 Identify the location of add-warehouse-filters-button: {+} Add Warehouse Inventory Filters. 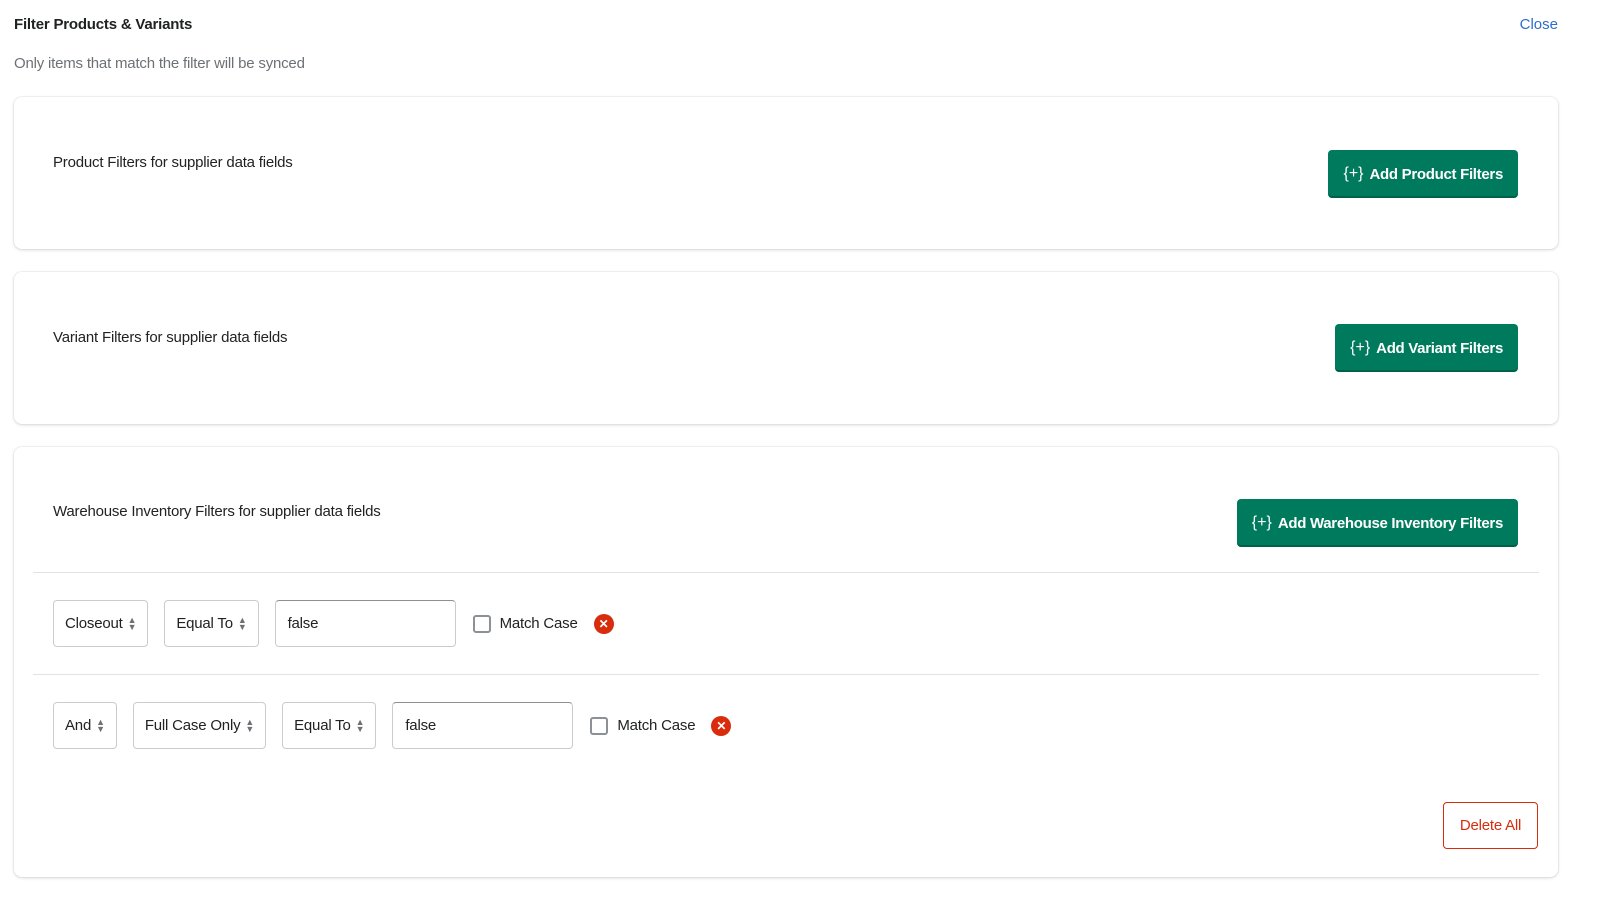
(1377, 523).